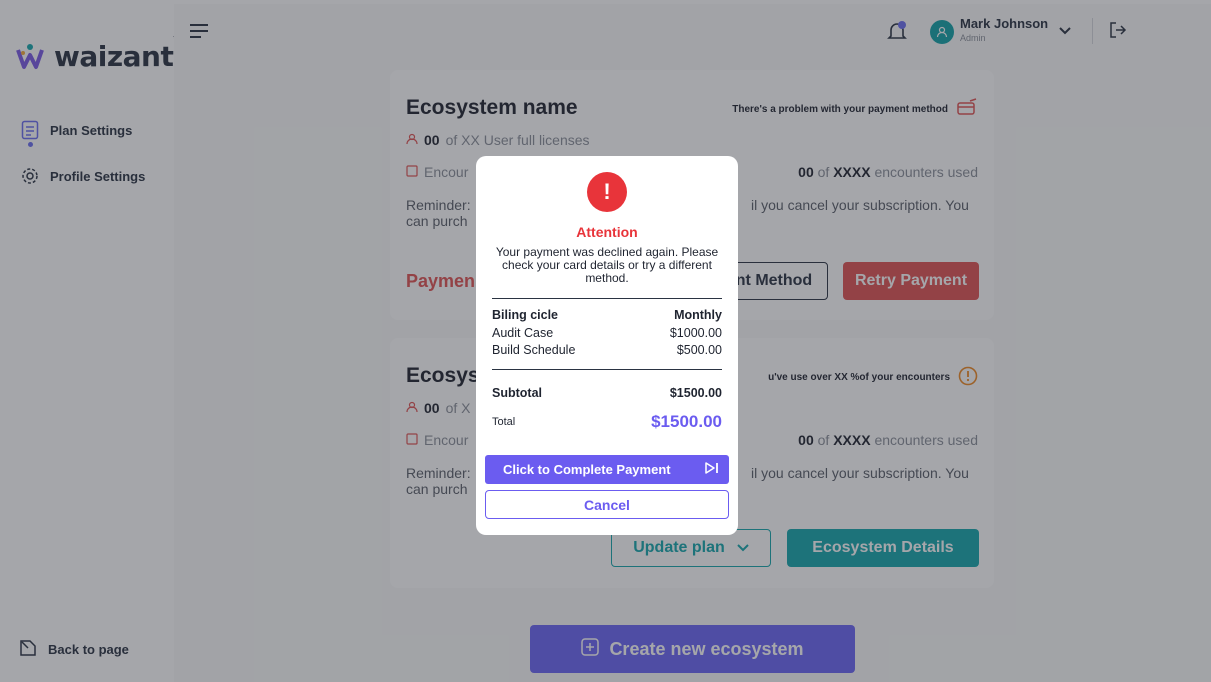 This screenshot has width=1211, height=682. I want to click on line-item: Build Schedule $500.00, so click(607, 350).